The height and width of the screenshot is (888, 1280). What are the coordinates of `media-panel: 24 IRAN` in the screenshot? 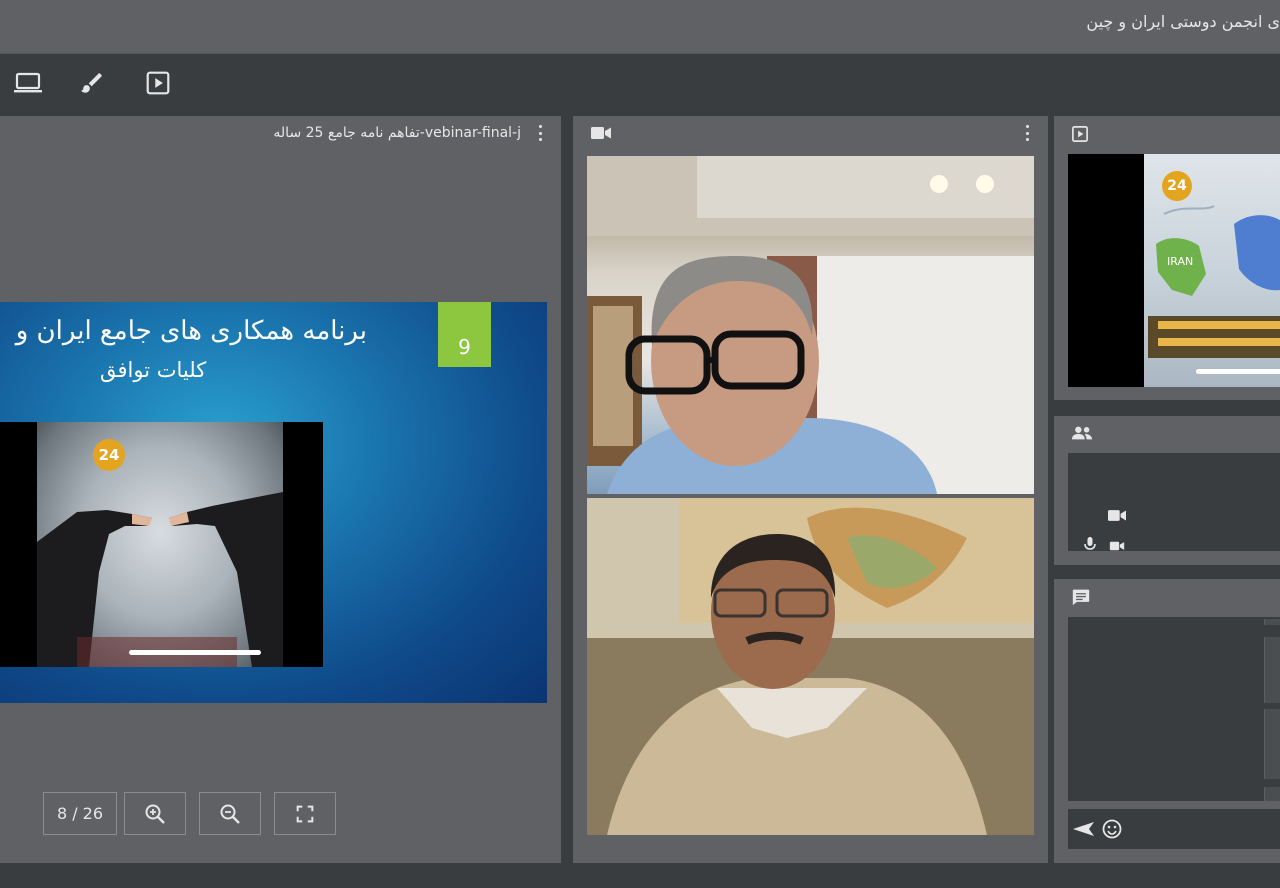 It's located at (1167, 258).